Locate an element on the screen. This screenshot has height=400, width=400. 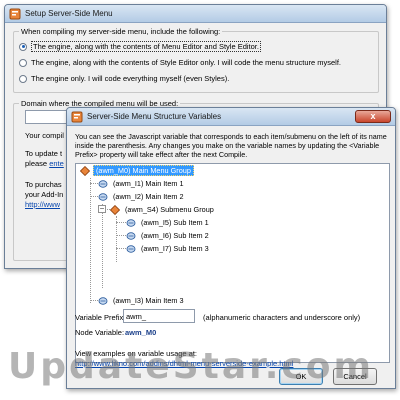
tree-node-main-item-2: (awm_I2) Main Item 2 is located at coordinates (142, 196).